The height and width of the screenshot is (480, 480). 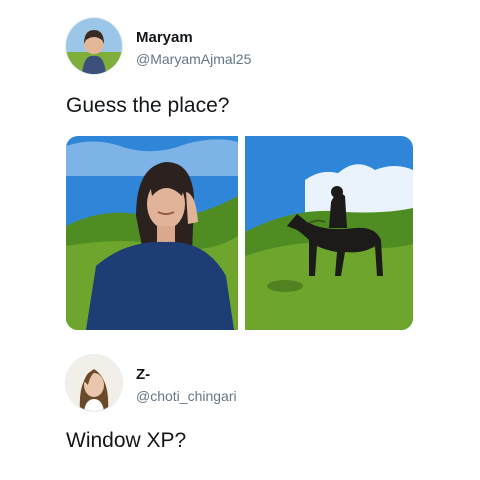 What do you see at coordinates (126, 440) in the screenshot?
I see `reply-text: Window XP?` at bounding box center [126, 440].